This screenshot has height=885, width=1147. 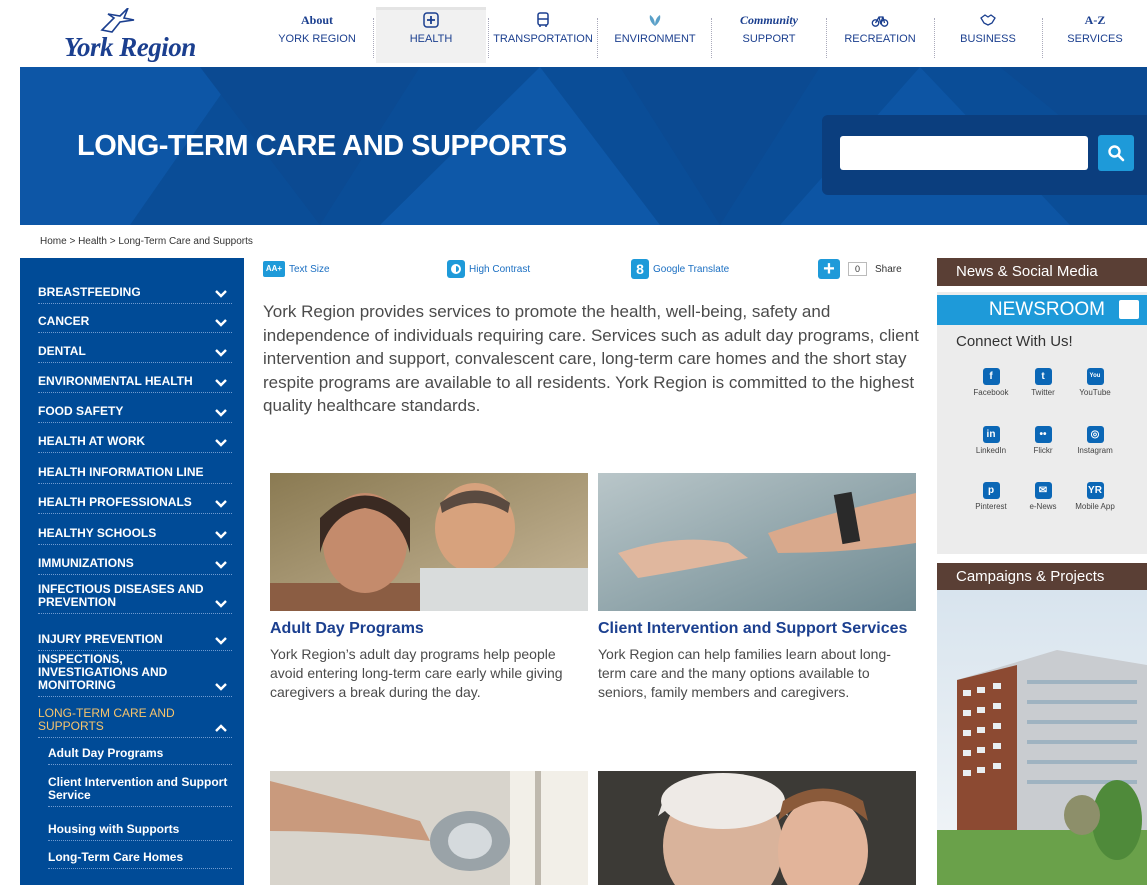 I want to click on sidebar-item-label: HEALTH PROFESSIONALS, so click(x=115, y=502).